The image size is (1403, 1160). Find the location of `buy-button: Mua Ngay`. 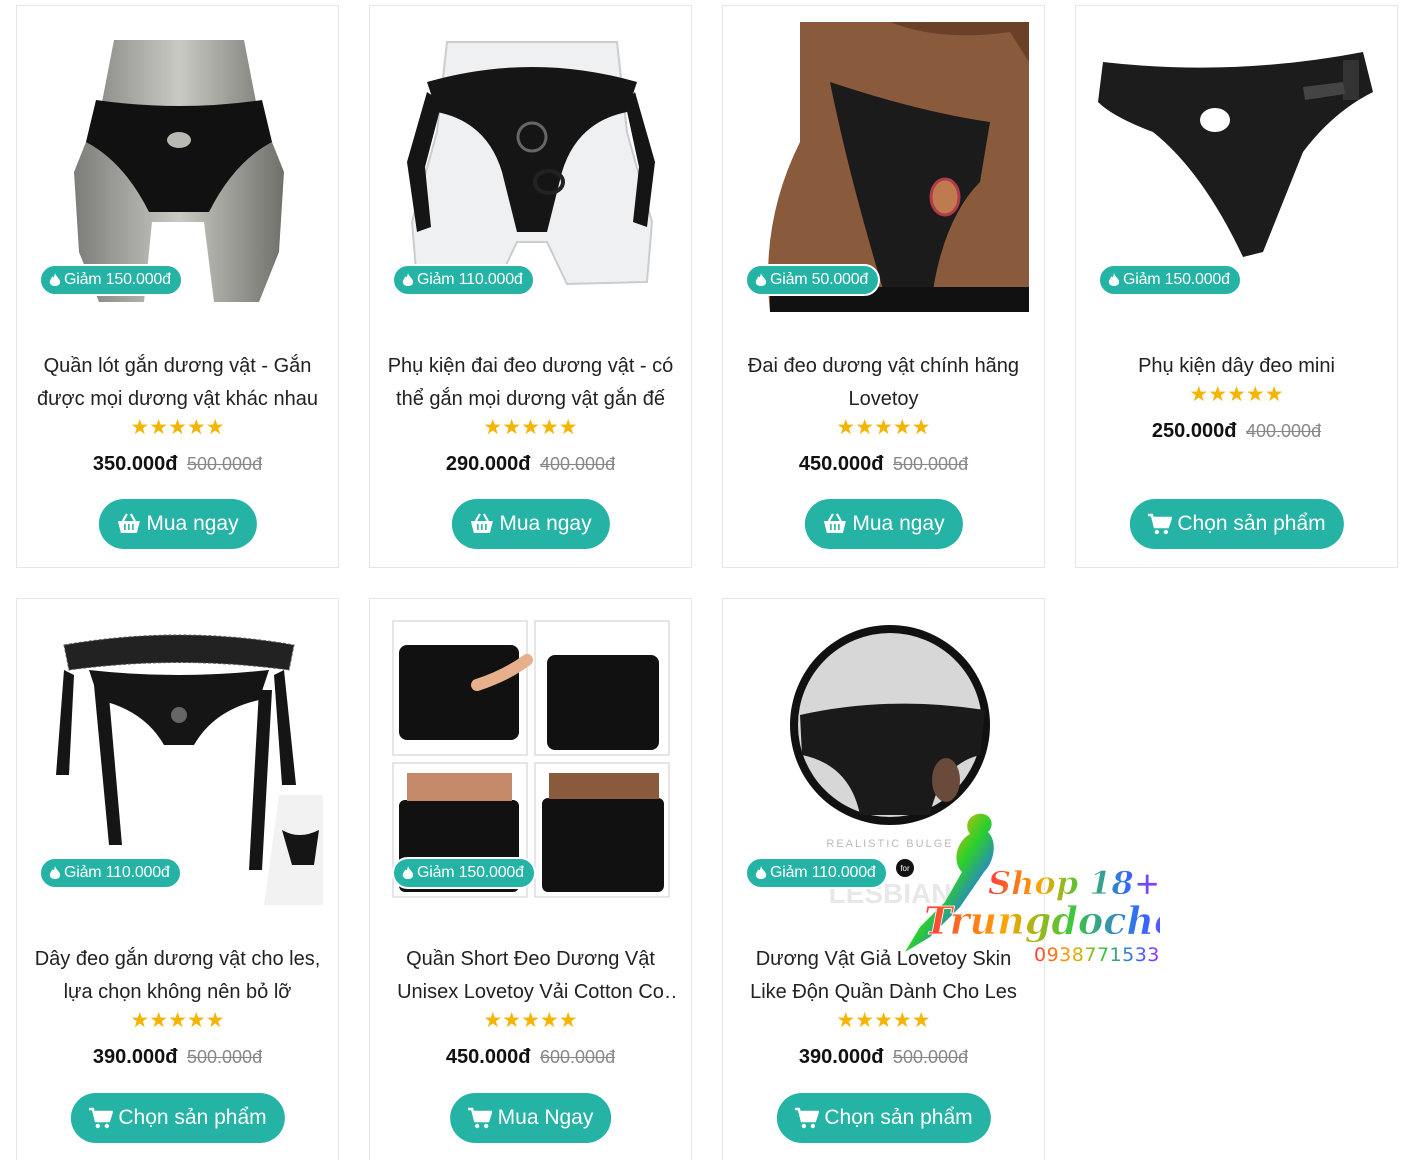

buy-button: Mua Ngay is located at coordinates (530, 1118).